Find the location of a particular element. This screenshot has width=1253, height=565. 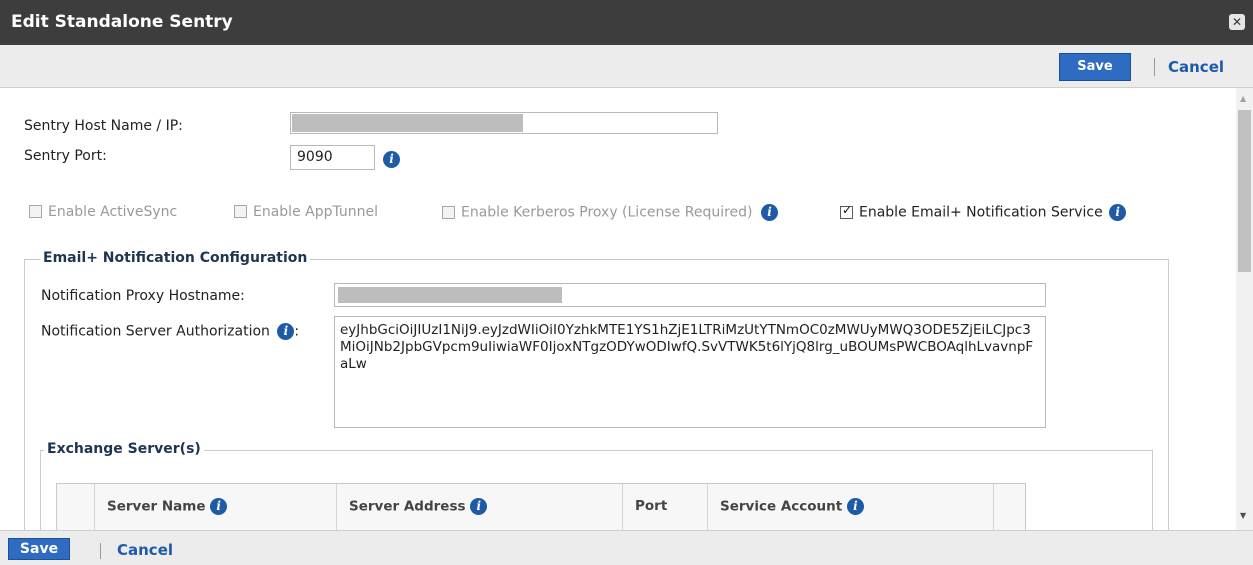

host-input is located at coordinates (504, 123).